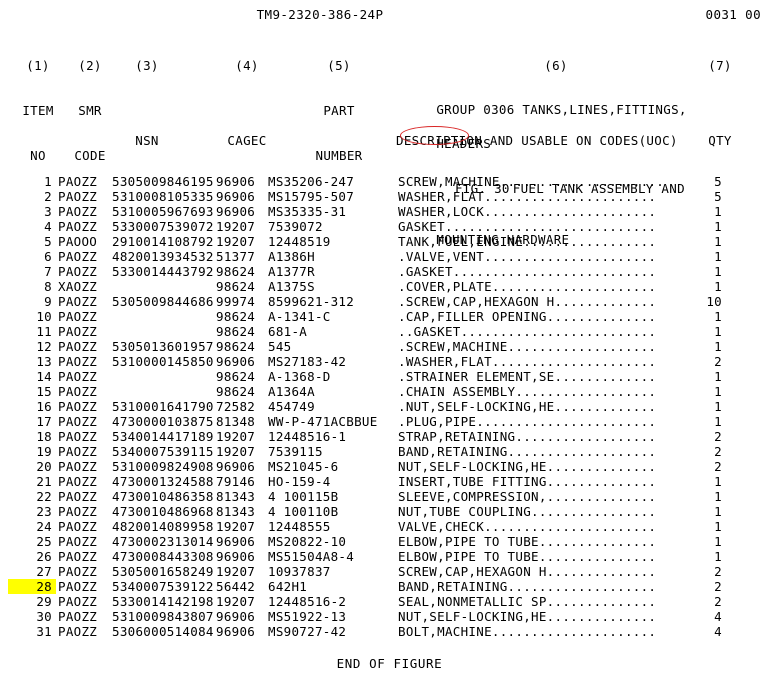 This screenshot has width=779, height=686. I want to click on row-nsn: 4730010486968, so click(163, 511).